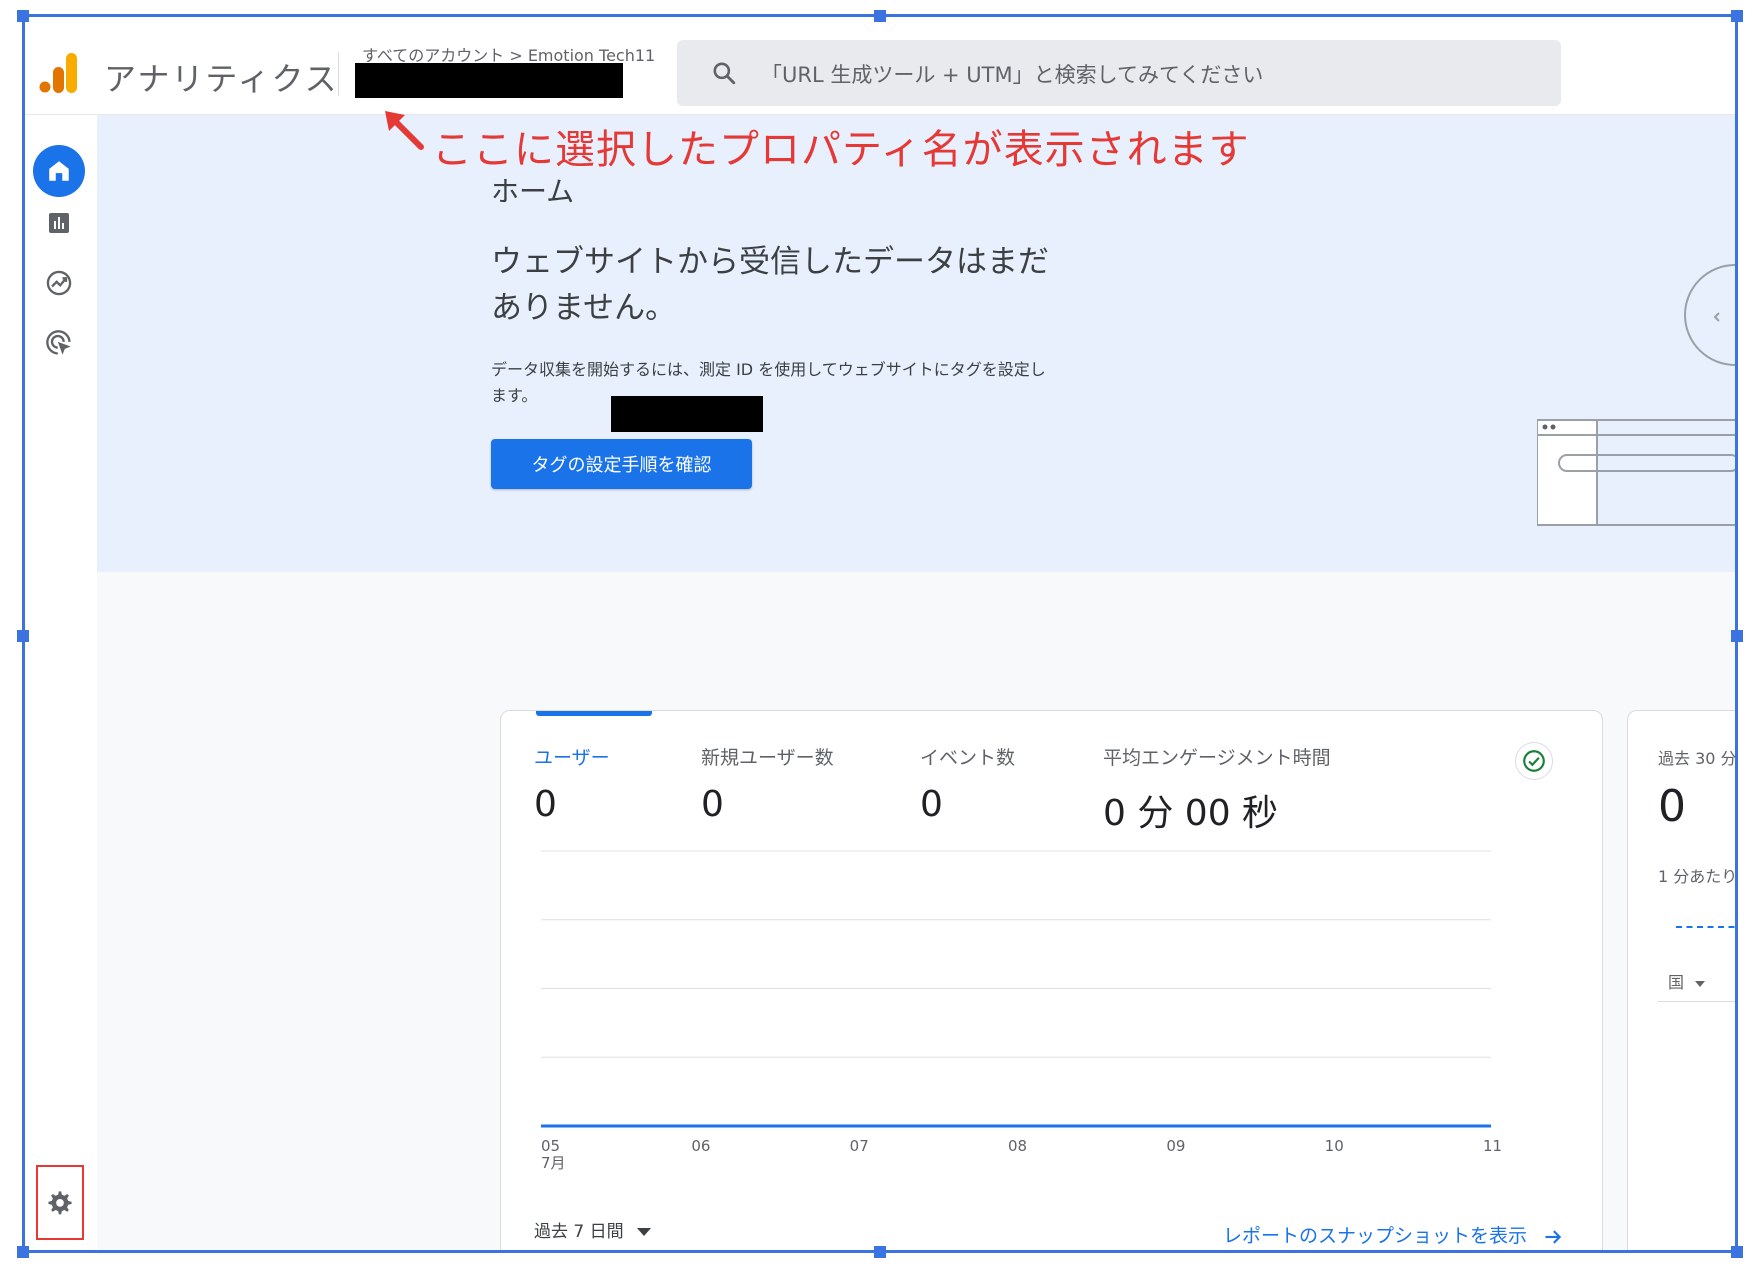  What do you see at coordinates (1175, 1146) in the screenshot?
I see `x-tick-label: 09` at bounding box center [1175, 1146].